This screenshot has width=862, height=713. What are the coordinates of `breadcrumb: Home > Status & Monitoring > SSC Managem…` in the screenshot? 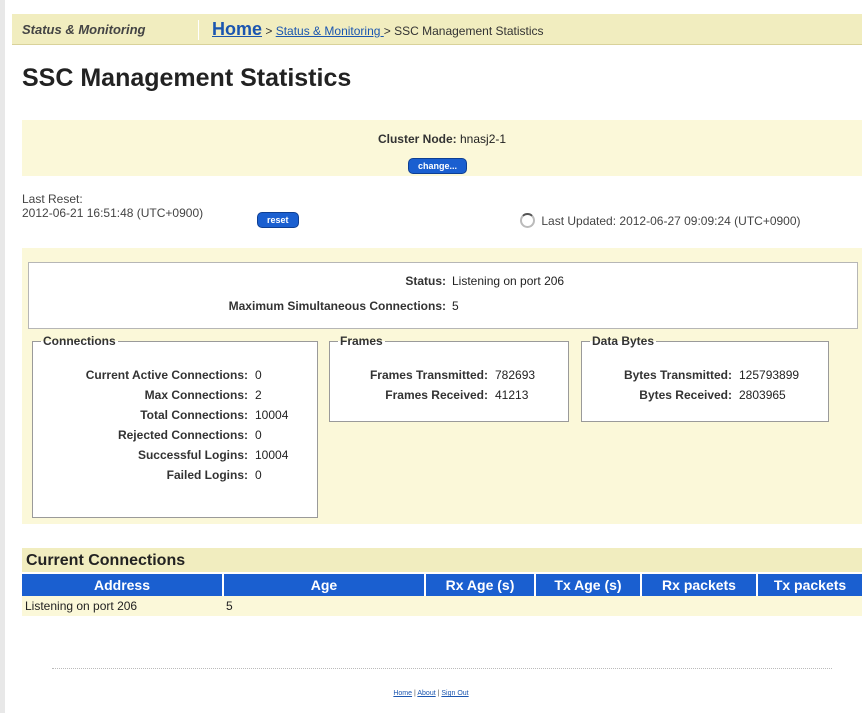 It's located at (378, 29).